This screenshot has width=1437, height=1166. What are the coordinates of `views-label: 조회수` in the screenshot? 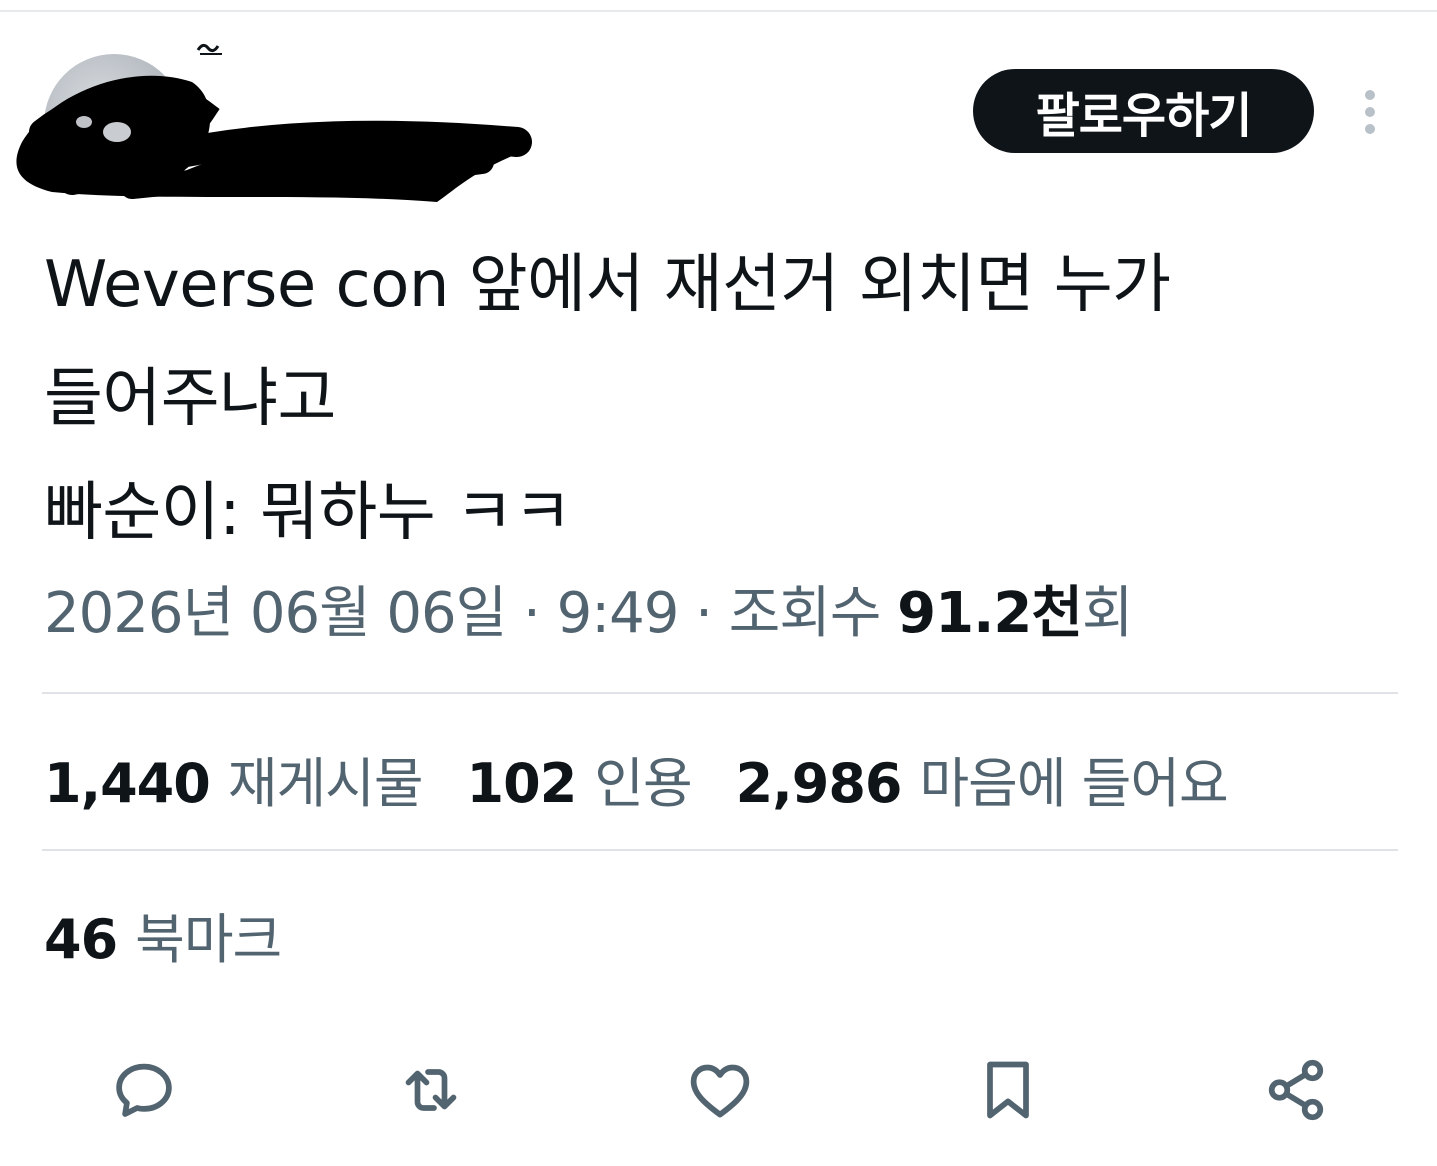 It's located at (813, 613).